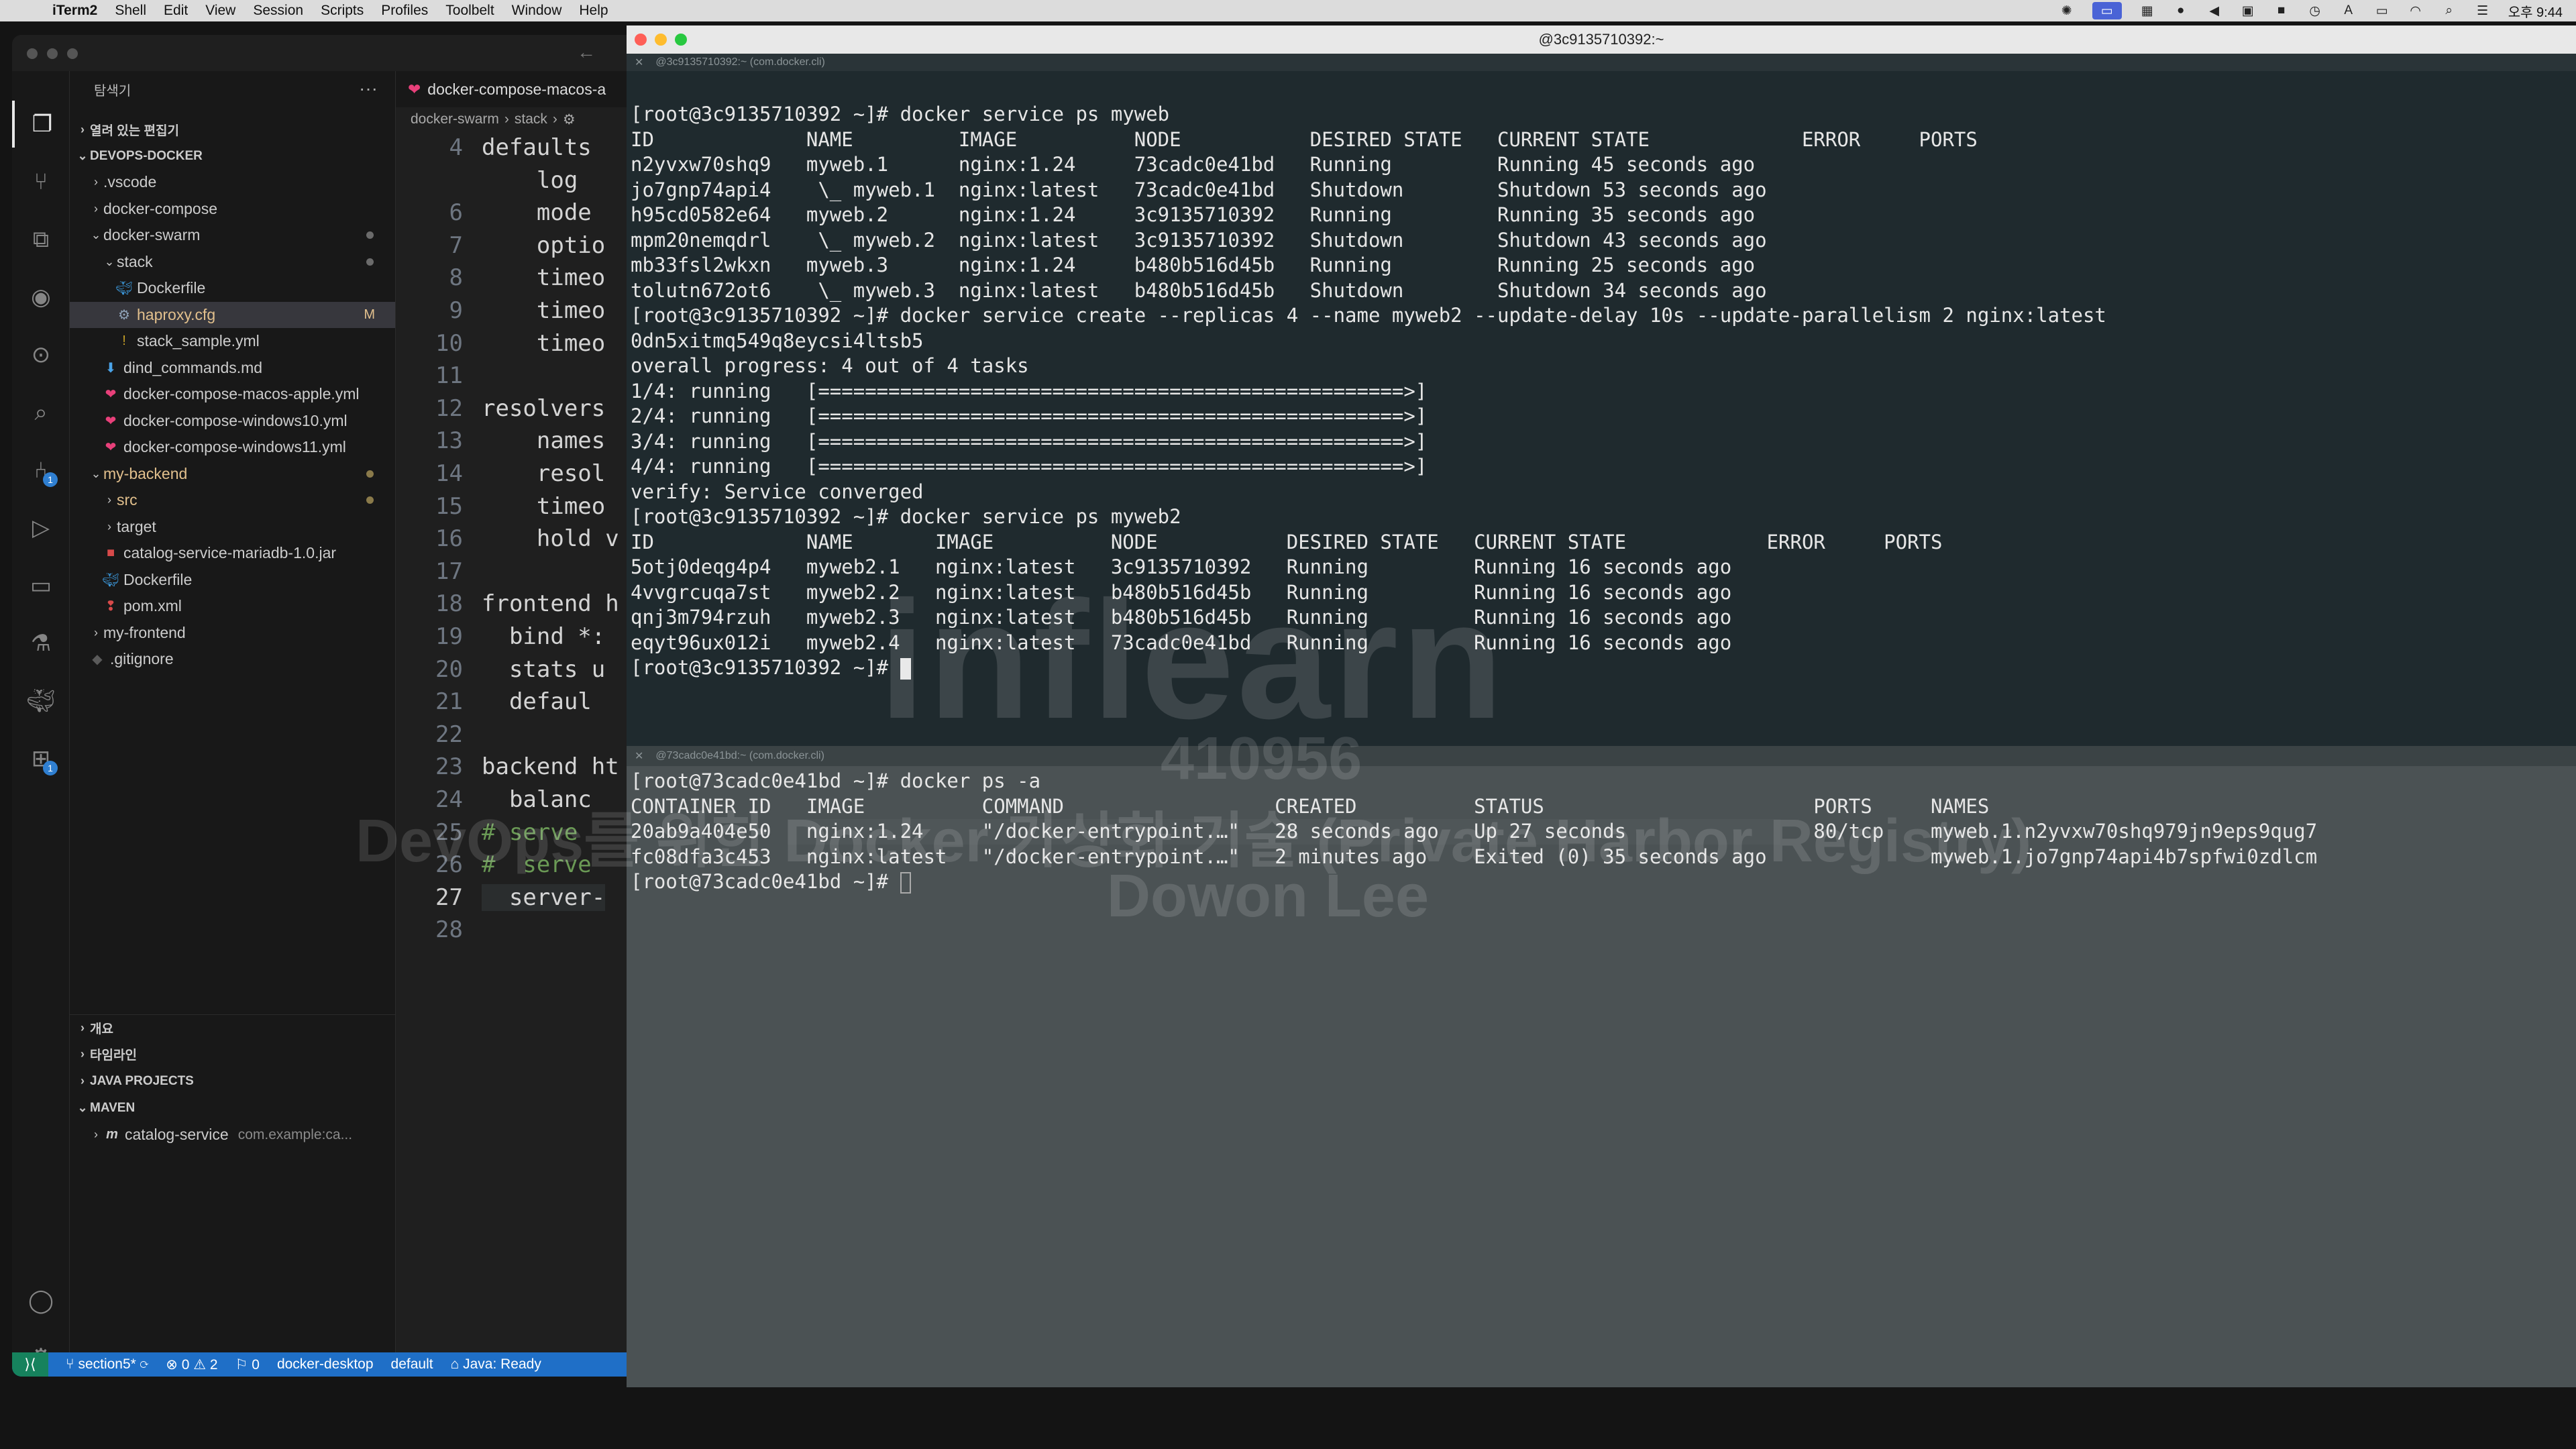 This screenshot has height=1449, width=2576. What do you see at coordinates (41, 470) in the screenshot?
I see `source-control-icon: ⑃ 1` at bounding box center [41, 470].